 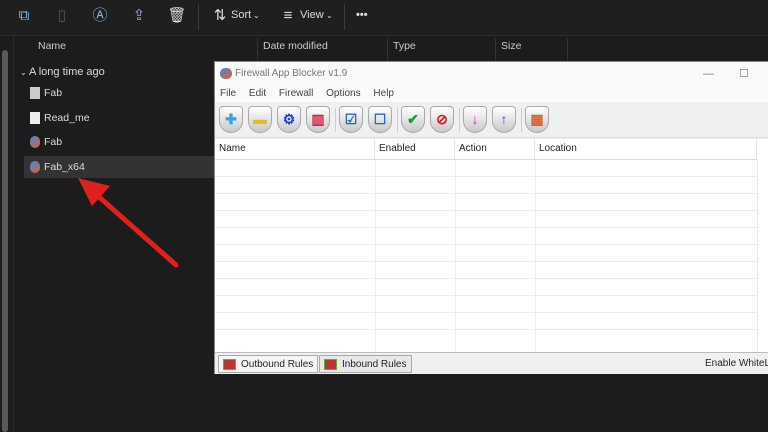 I want to click on red-arrow-annotation, so click(x=128, y=223).